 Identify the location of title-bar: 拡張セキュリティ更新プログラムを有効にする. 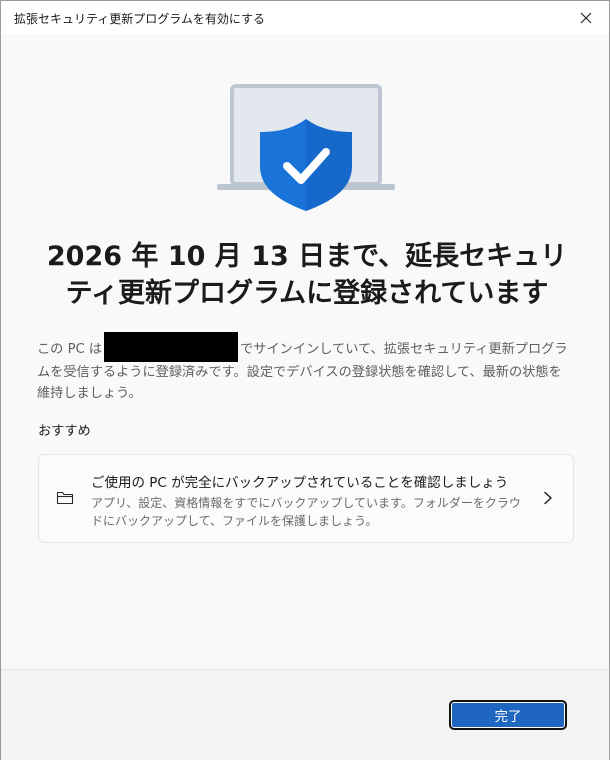
(305, 17).